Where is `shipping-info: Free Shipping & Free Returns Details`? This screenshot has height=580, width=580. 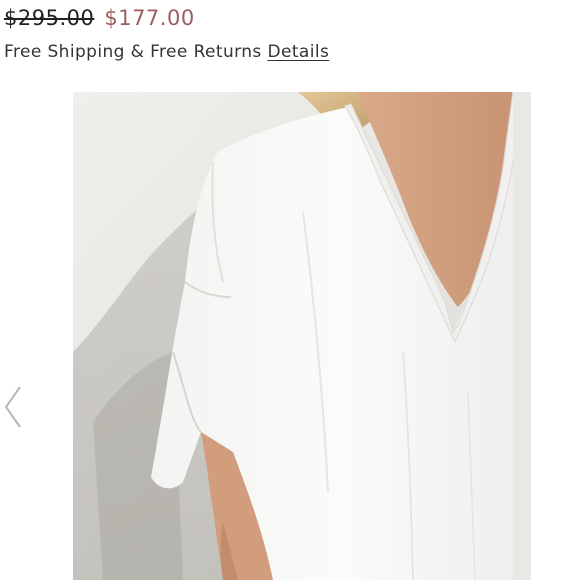
shipping-info: Free Shipping & Free Returns Details is located at coordinates (166, 52).